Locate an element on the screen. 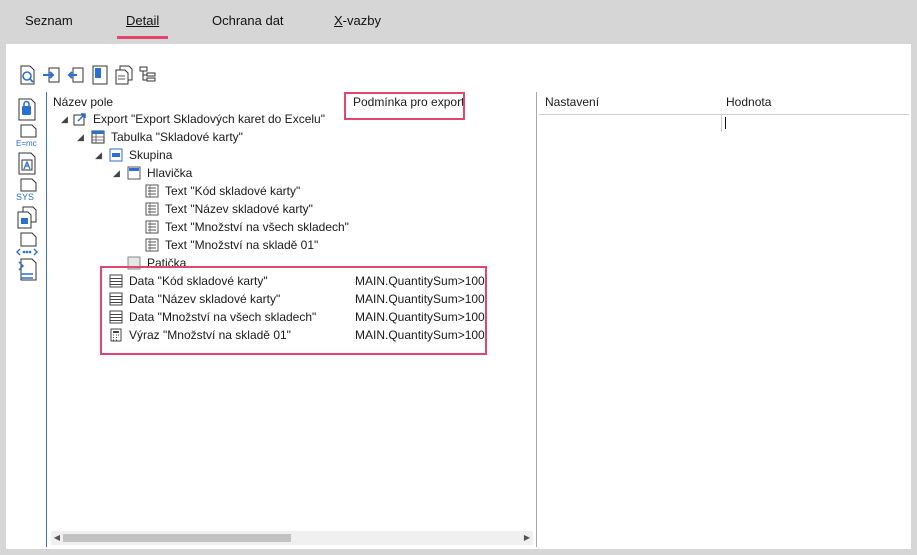 The image size is (917, 555). header-divider is located at coordinates (724, 114).